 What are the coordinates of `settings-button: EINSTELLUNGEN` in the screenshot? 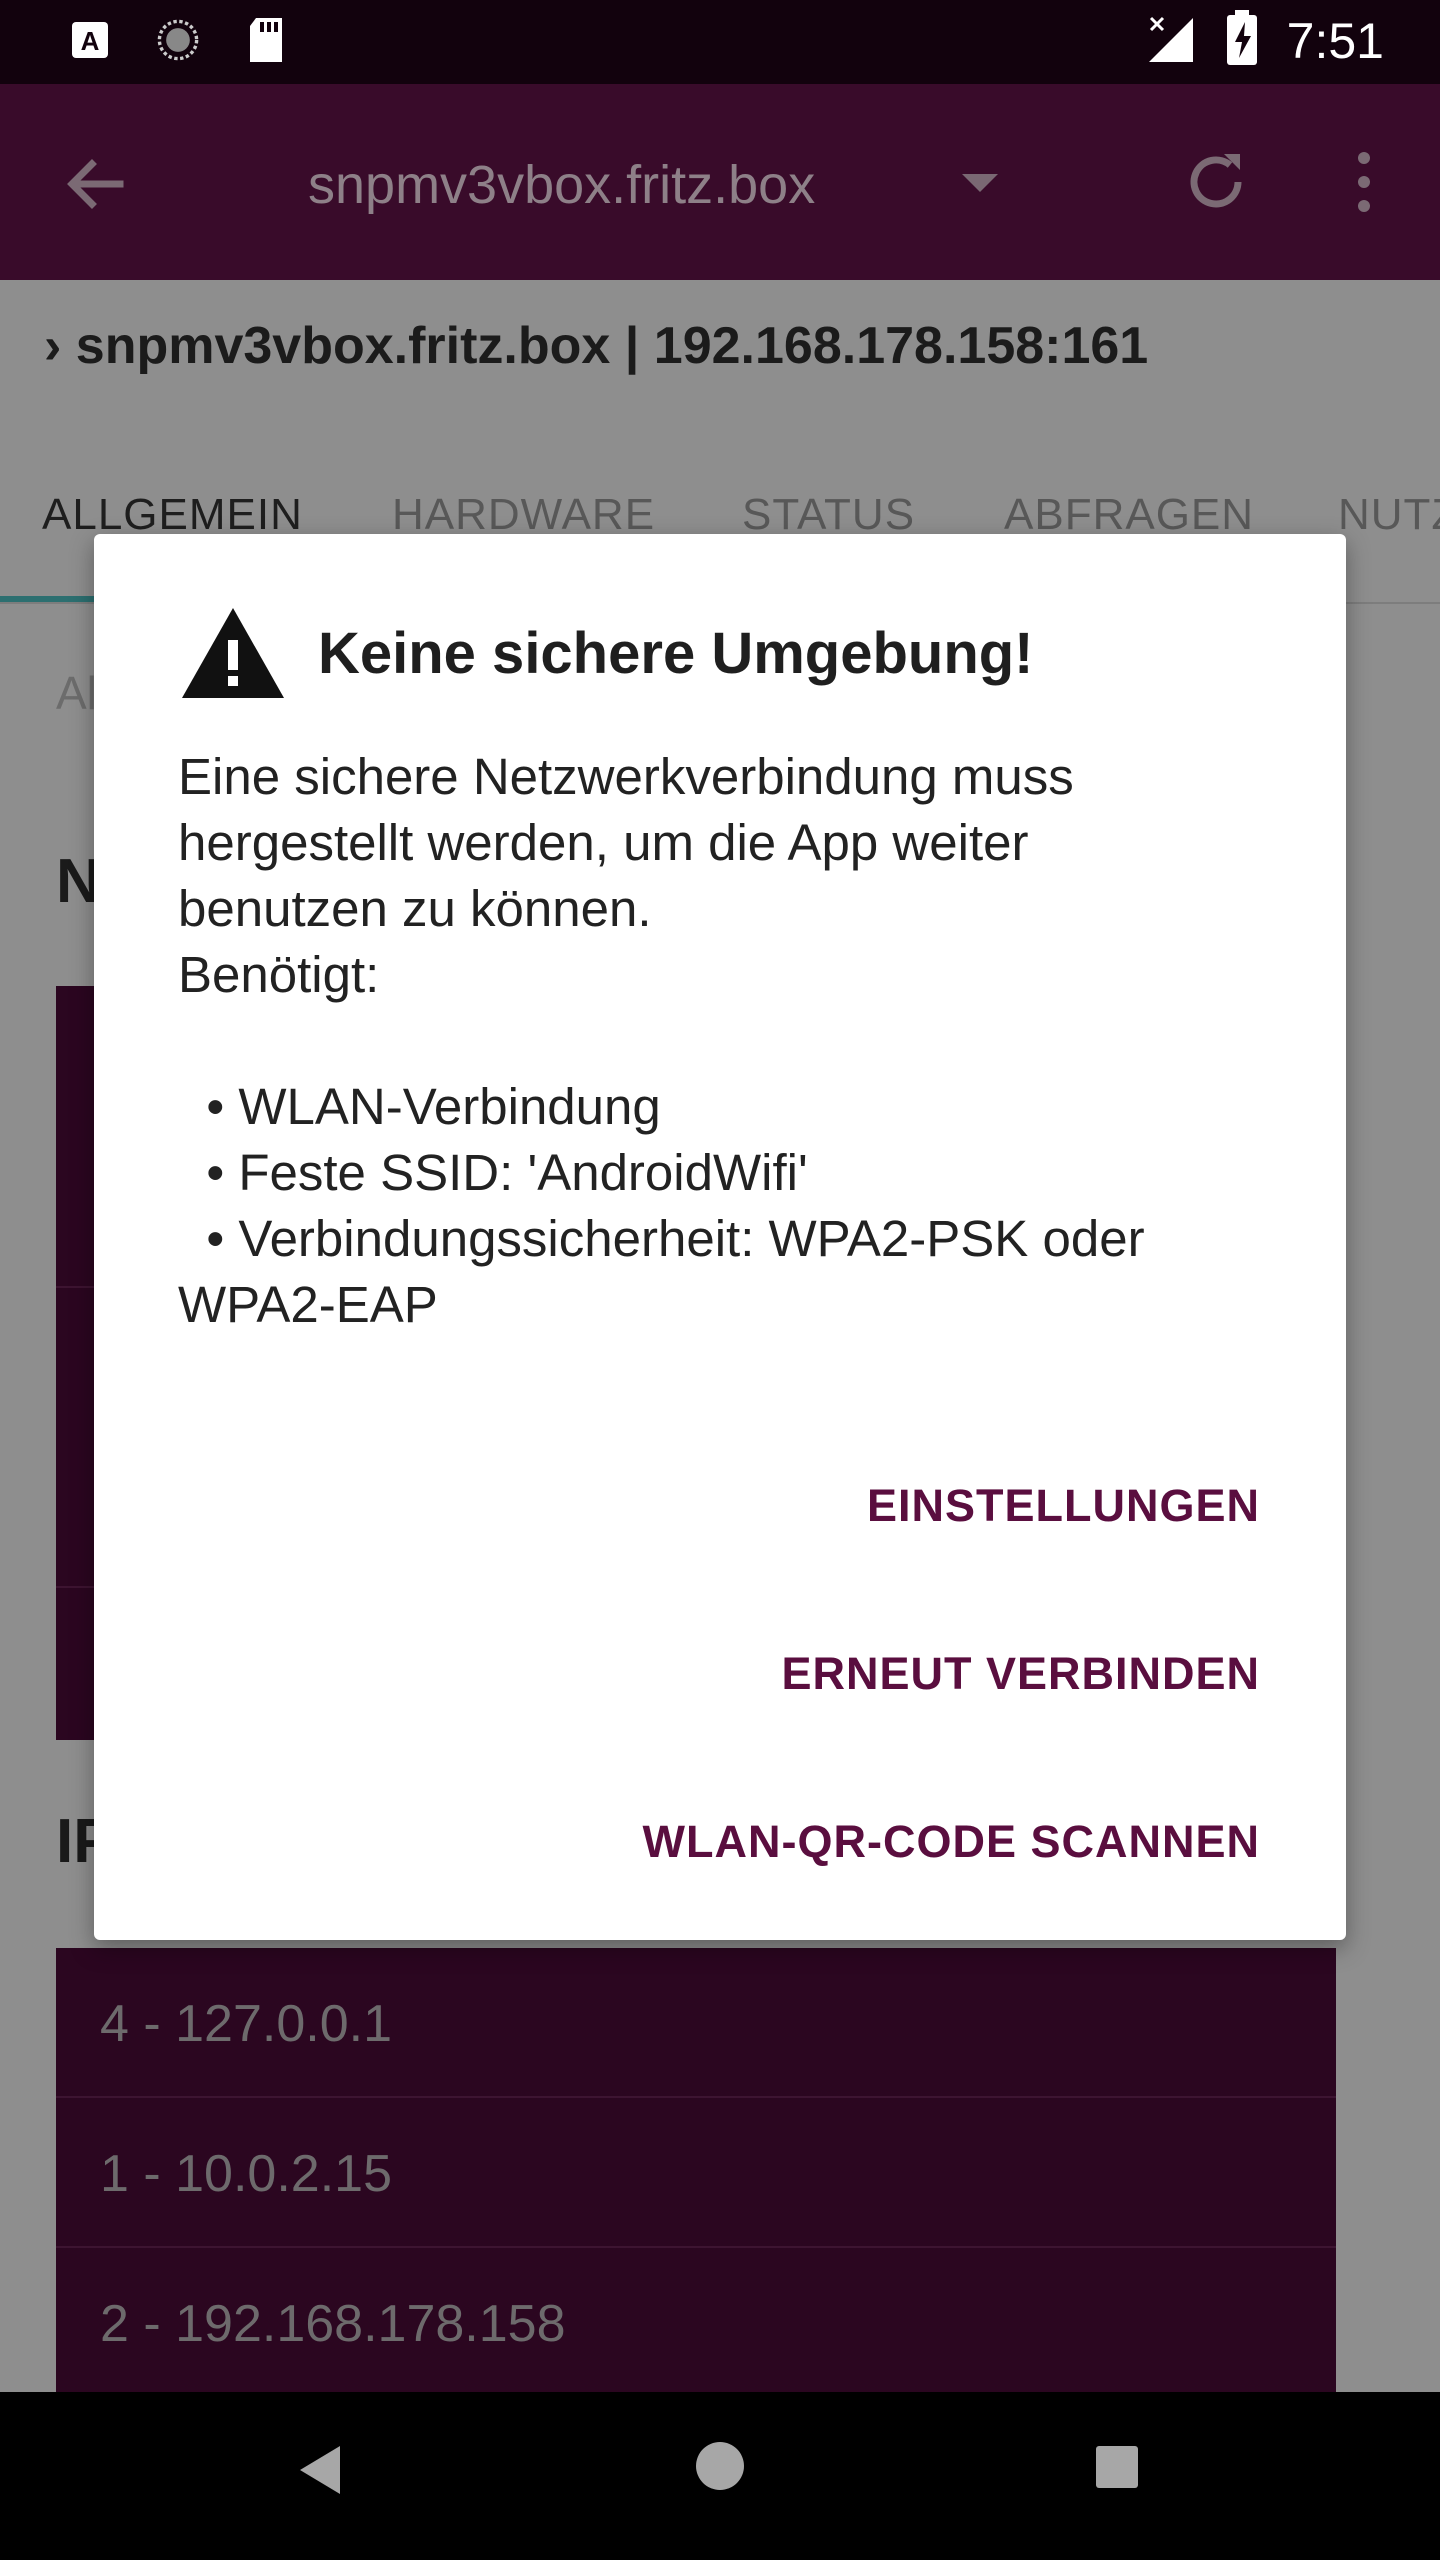 It's located at (1063, 1506).